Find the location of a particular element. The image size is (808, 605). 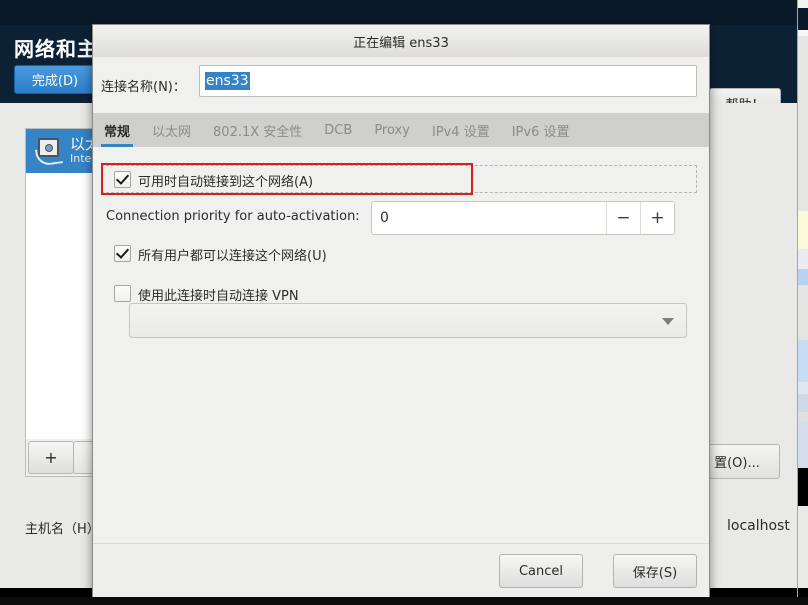

add-connection-button: + is located at coordinates (51, 457).